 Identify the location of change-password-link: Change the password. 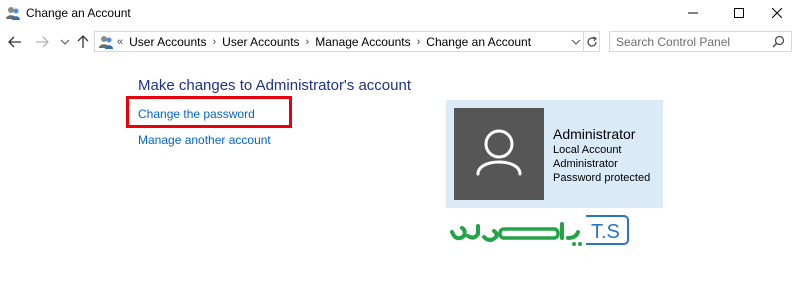
(196, 114).